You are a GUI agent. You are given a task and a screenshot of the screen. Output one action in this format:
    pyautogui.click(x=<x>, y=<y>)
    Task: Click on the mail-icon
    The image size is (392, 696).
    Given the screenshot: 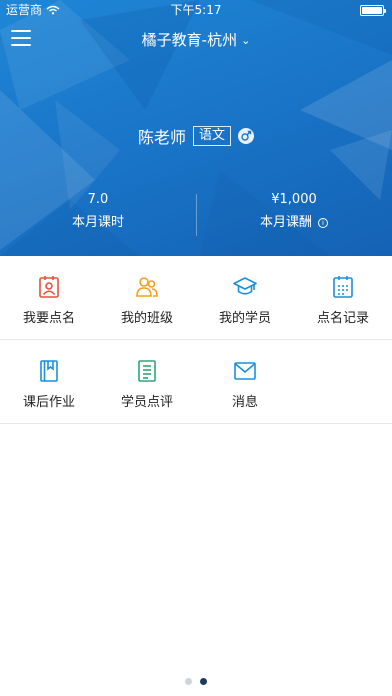 What is the action you would take?
    pyautogui.click(x=245, y=371)
    